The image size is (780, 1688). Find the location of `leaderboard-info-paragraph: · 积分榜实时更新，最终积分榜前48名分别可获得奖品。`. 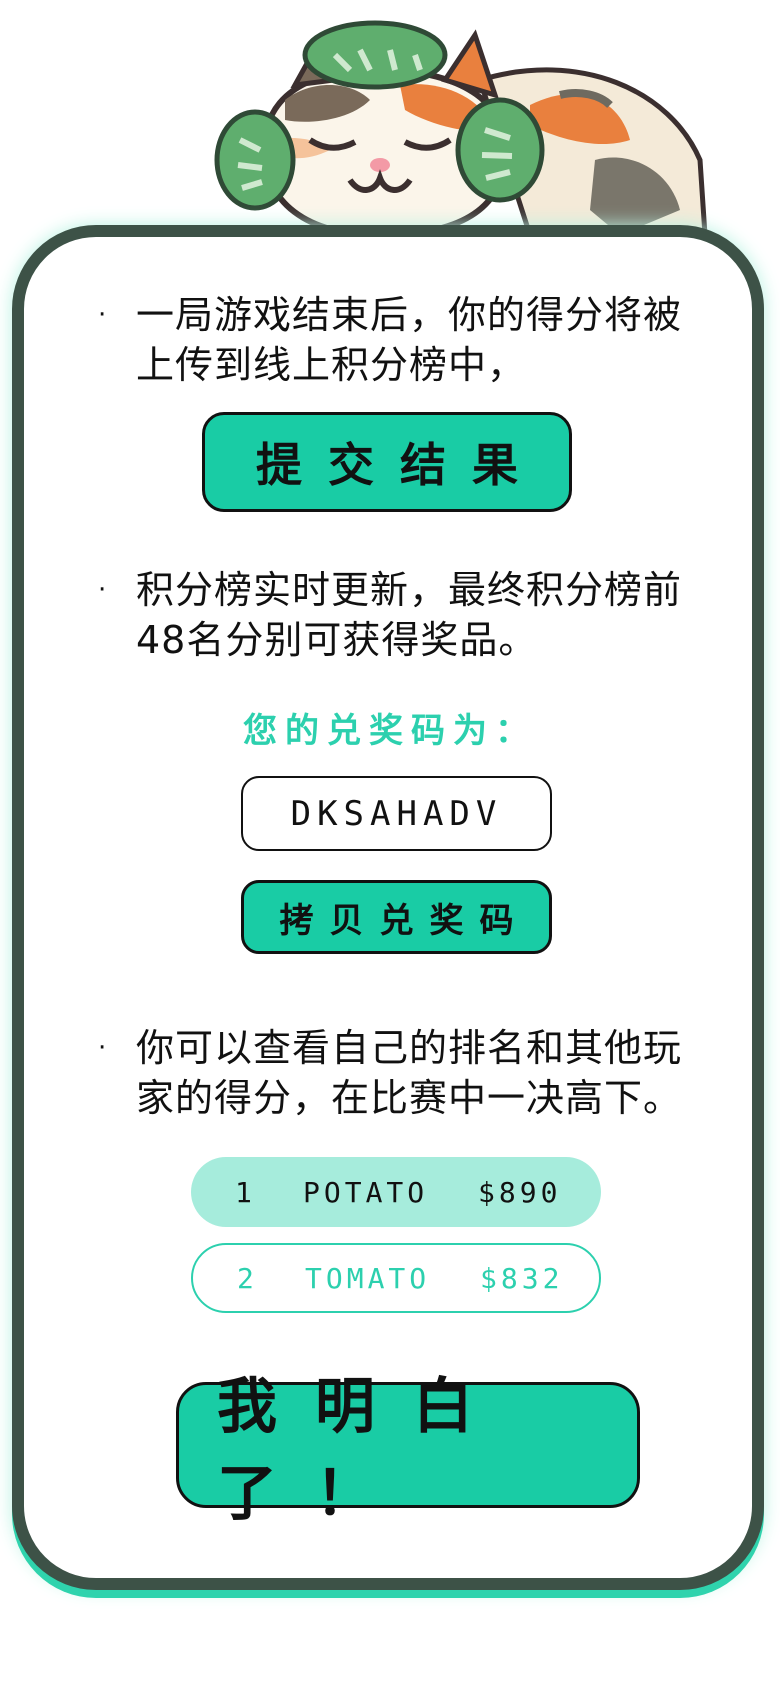

leaderboard-info-paragraph: · 积分榜实时更新，最终积分榜前48名分别可获得奖品。 is located at coordinates (408, 615).